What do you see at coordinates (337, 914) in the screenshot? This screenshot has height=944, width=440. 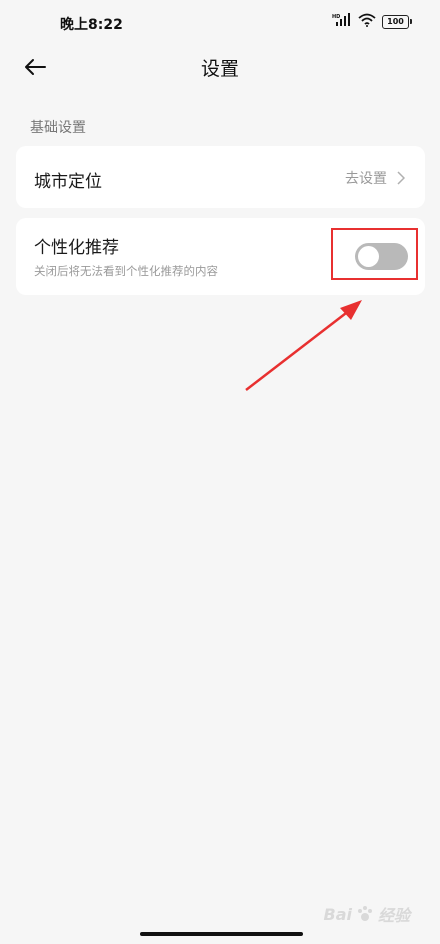 I see `watermark-brand: Bai` at bounding box center [337, 914].